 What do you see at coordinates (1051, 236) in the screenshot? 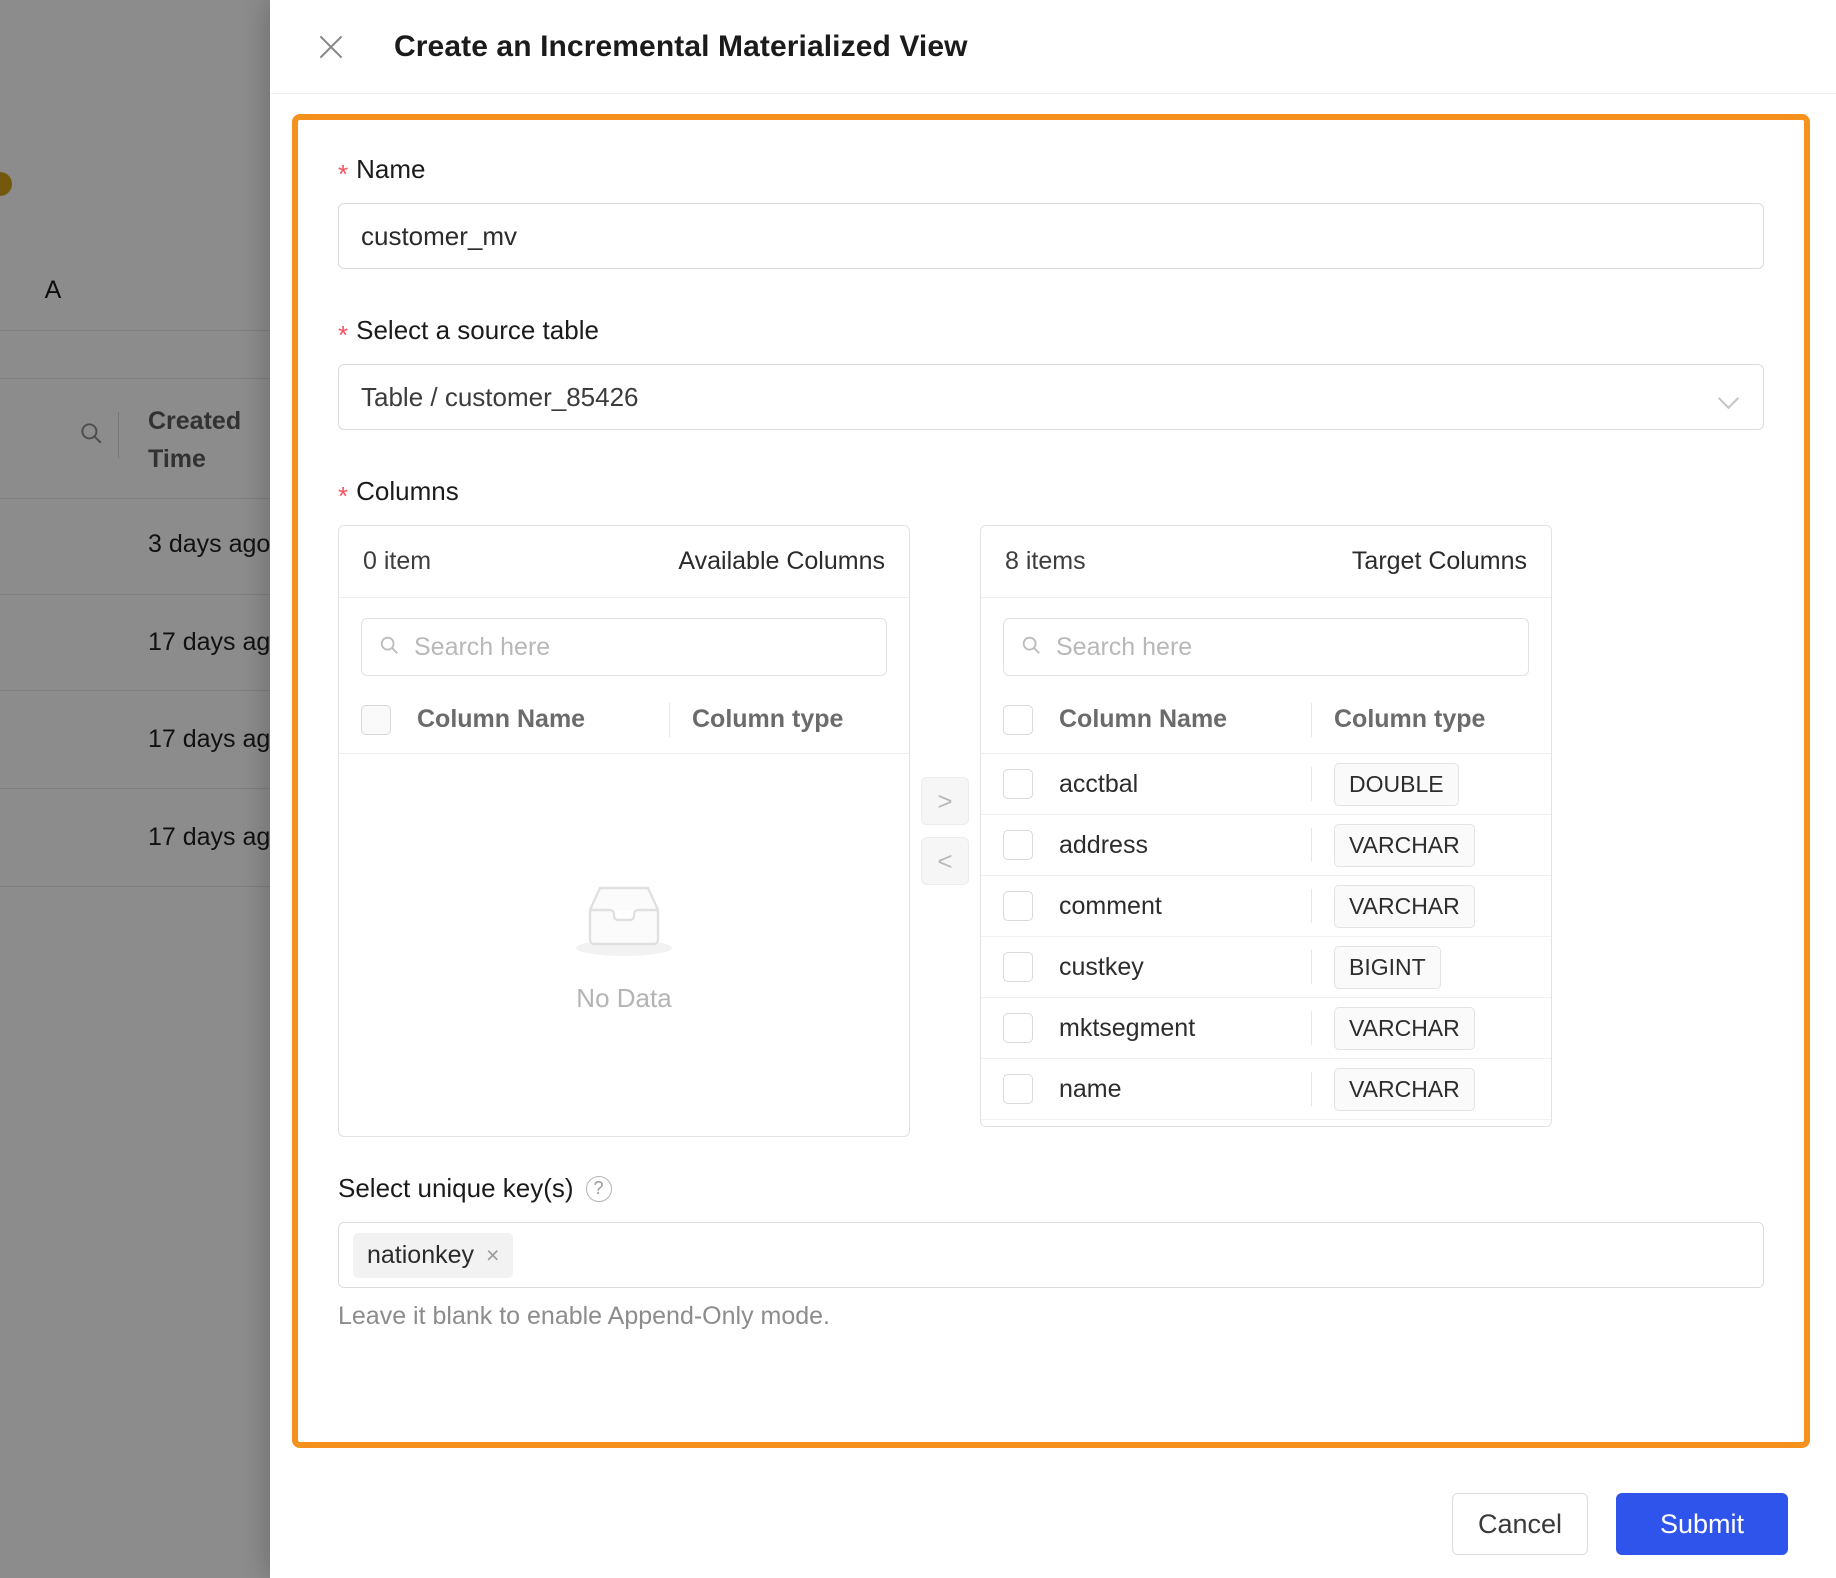
I see `name-input: customer_mv` at bounding box center [1051, 236].